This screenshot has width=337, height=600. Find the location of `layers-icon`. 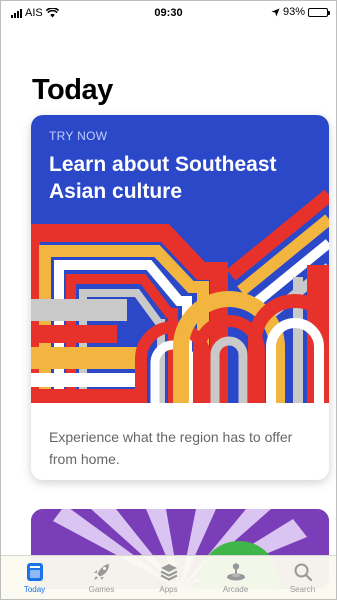

layers-icon is located at coordinates (169, 572).